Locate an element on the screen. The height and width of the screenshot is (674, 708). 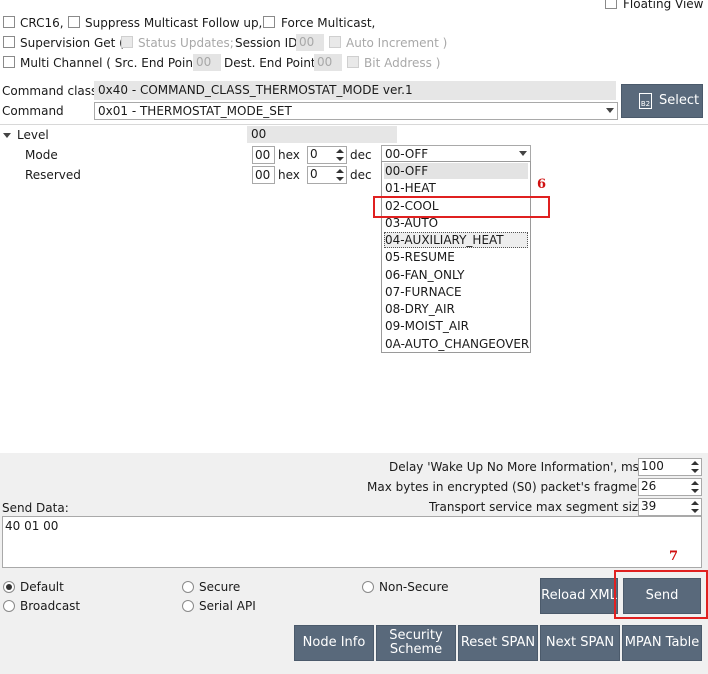
dropdown-option: 00-OFF is located at coordinates (456, 171).